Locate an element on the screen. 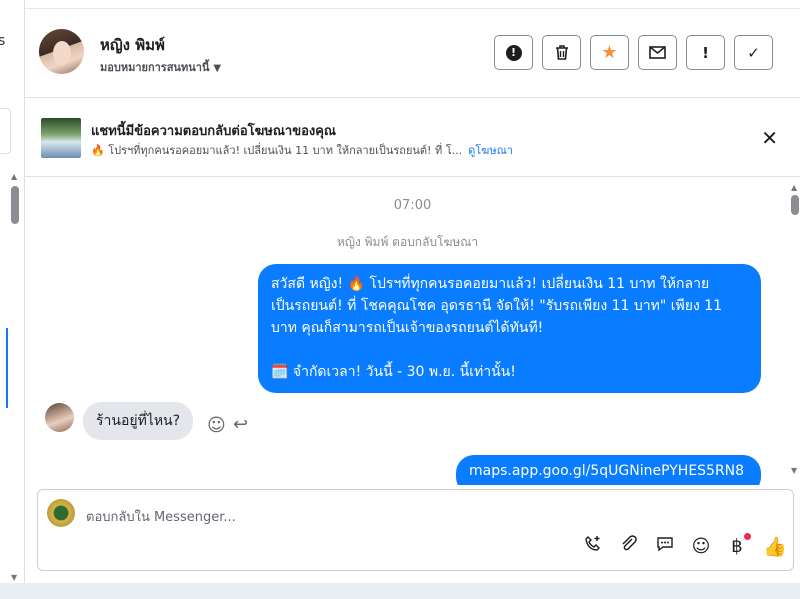  outgoing-link-message: maps.app.goo.gl/5qUGNinePYHES5RN8 is located at coordinates (608, 470).